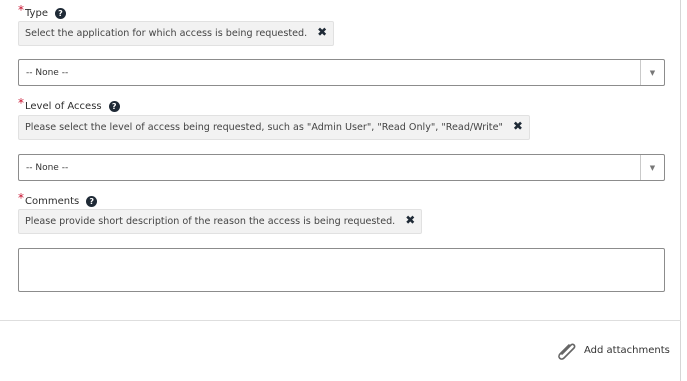  I want to click on level-label-row: * Level of Access ?, so click(69, 104).